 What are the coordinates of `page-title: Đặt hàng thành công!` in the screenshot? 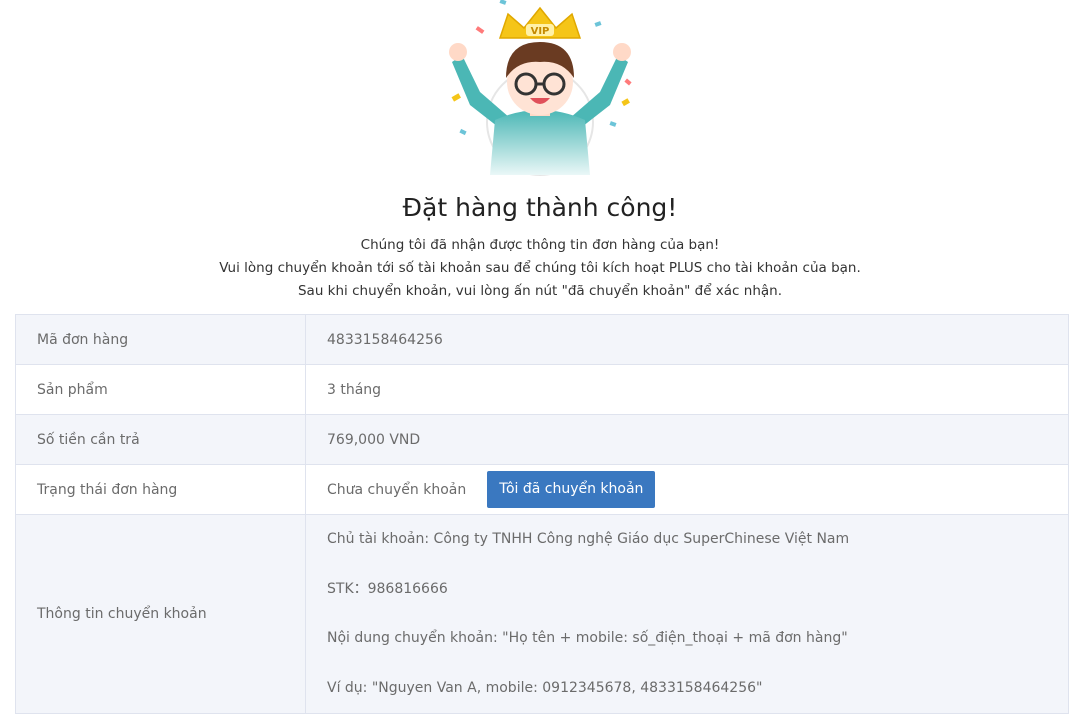 It's located at (540, 207).